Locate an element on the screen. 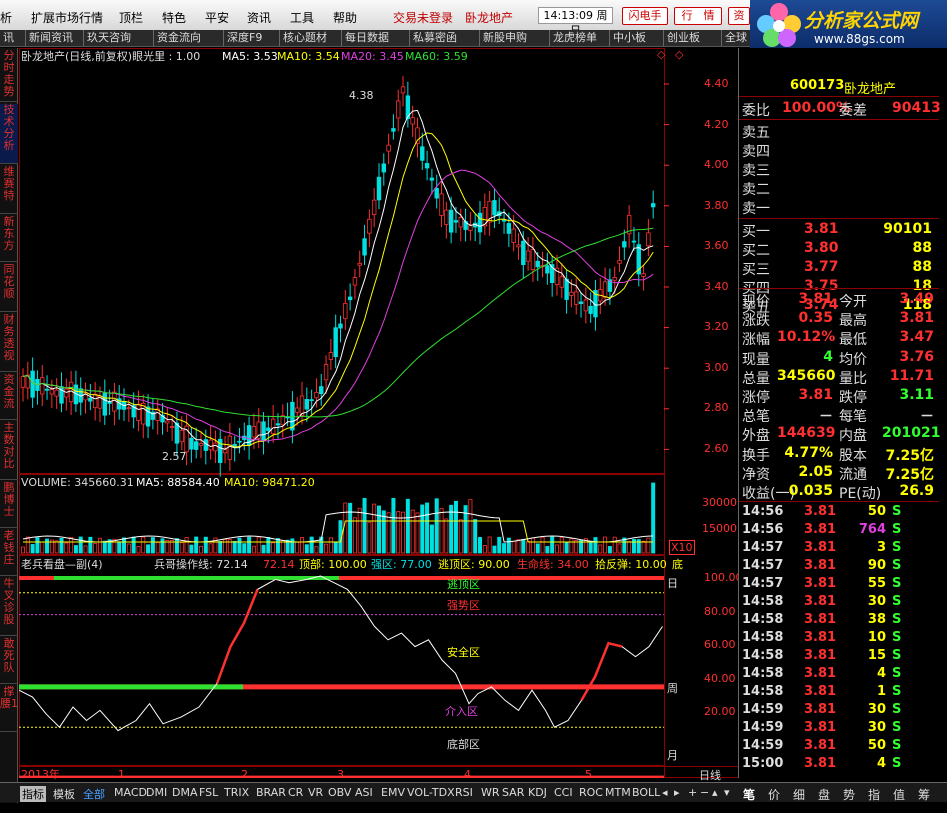 Image resolution: width=947 pixels, height=813 pixels. tab-global: 全球 is located at coordinates (736, 38).